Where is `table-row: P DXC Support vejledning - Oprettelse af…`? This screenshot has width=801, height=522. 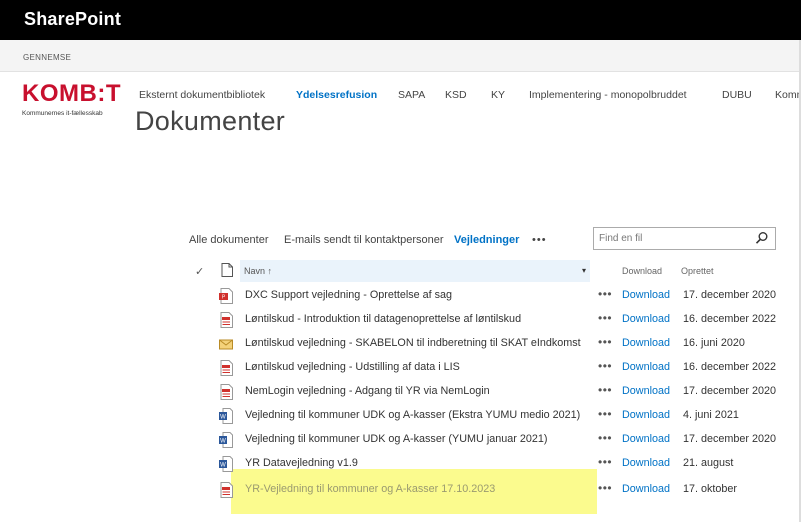 table-row: P DXC Support vejledning - Oprettelse af… is located at coordinates (400, 296).